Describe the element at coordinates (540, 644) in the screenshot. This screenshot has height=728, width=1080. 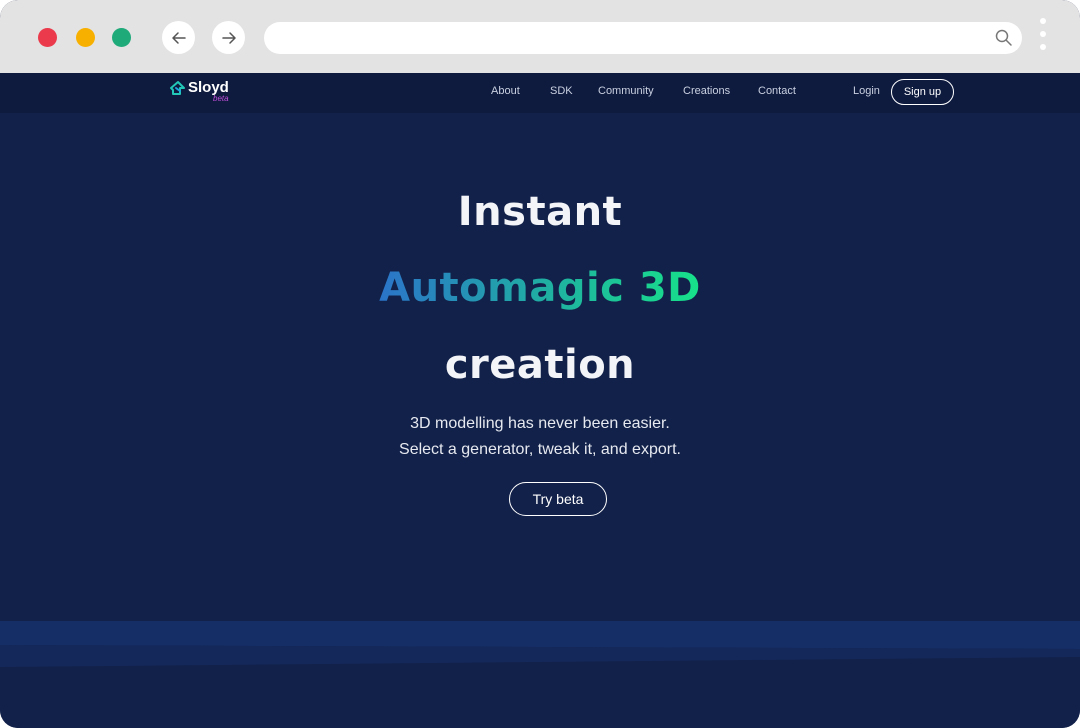
I see `decorative-wave` at that location.